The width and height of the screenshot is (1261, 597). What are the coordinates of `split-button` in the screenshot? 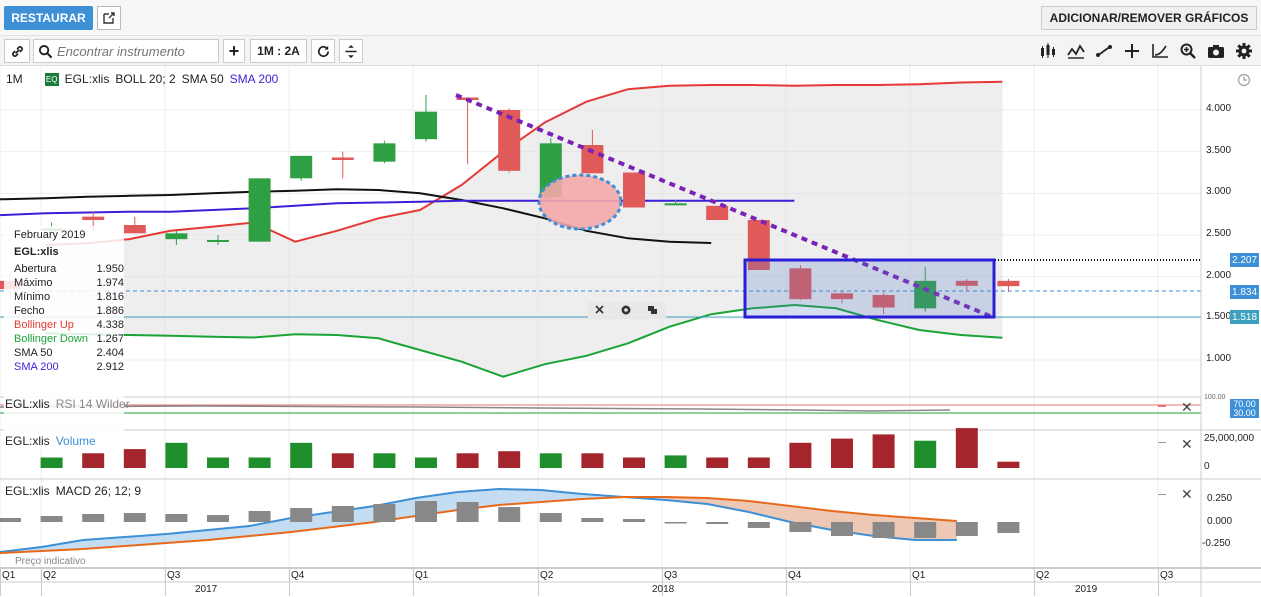 It's located at (351, 51).